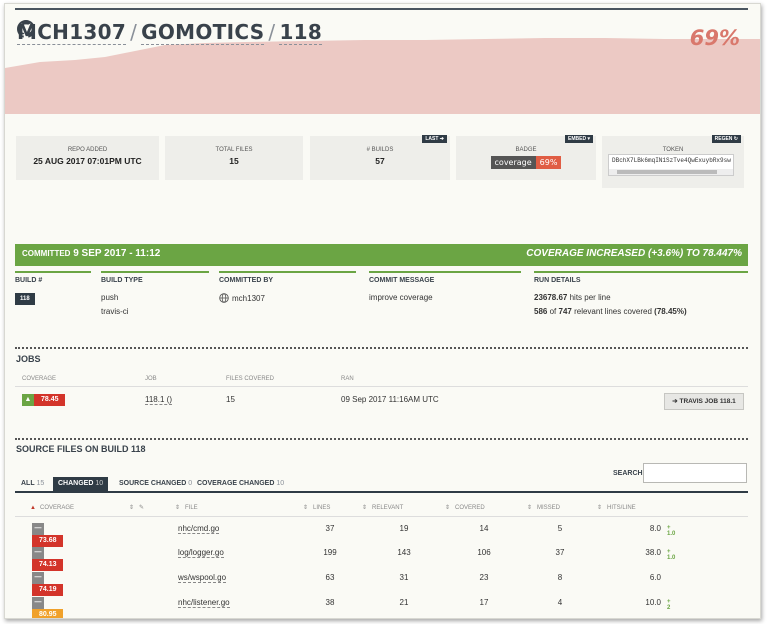  What do you see at coordinates (671, 531) in the screenshot?
I see `hits-delta: + 1.0` at bounding box center [671, 531].